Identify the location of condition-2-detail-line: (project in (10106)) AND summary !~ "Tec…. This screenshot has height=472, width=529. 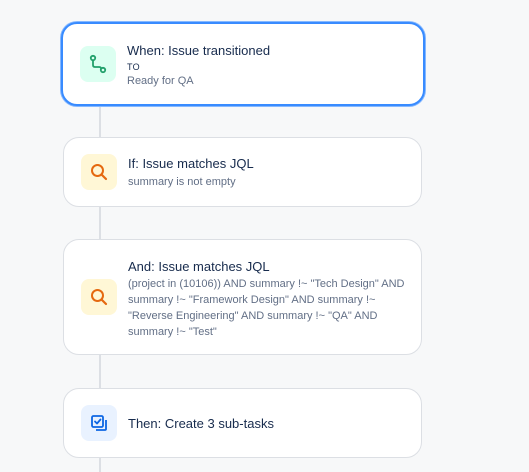
(266, 284).